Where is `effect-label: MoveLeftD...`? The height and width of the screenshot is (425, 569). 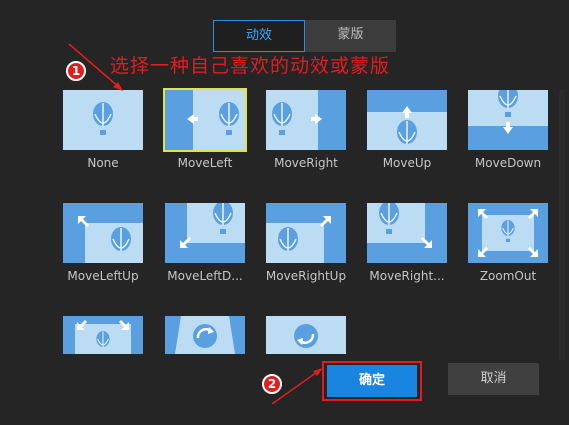 effect-label: MoveLeftD... is located at coordinates (205, 276).